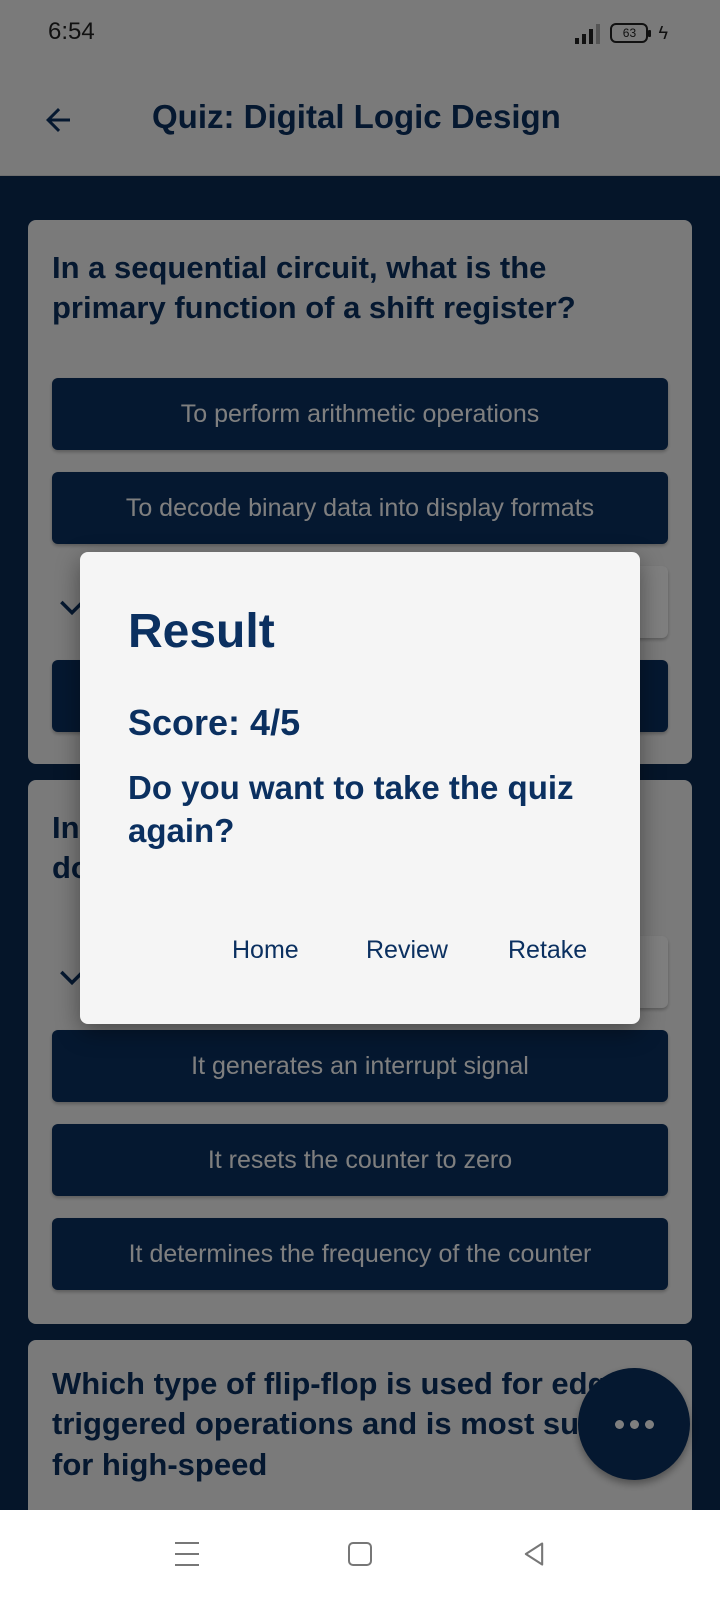 This screenshot has height=1600, width=720. What do you see at coordinates (214, 722) in the screenshot?
I see `score-text: Score: 4/5` at bounding box center [214, 722].